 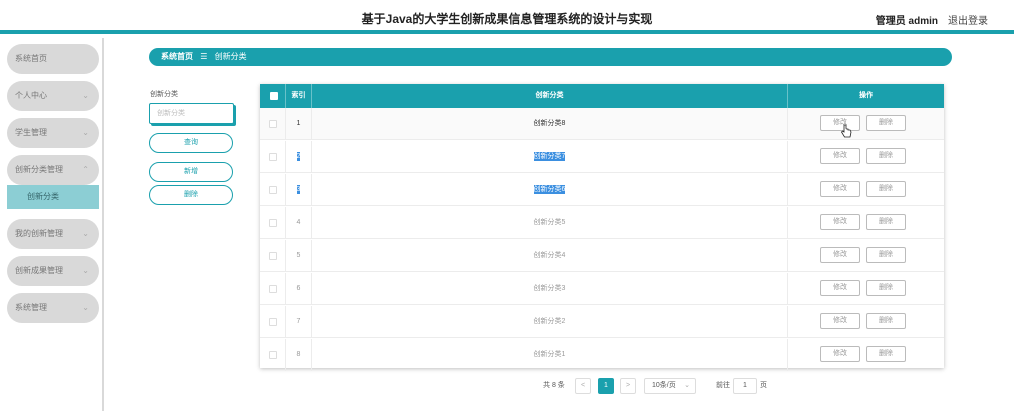 What do you see at coordinates (550, 223) in the screenshot?
I see `row-category: 创新分类5` at bounding box center [550, 223].